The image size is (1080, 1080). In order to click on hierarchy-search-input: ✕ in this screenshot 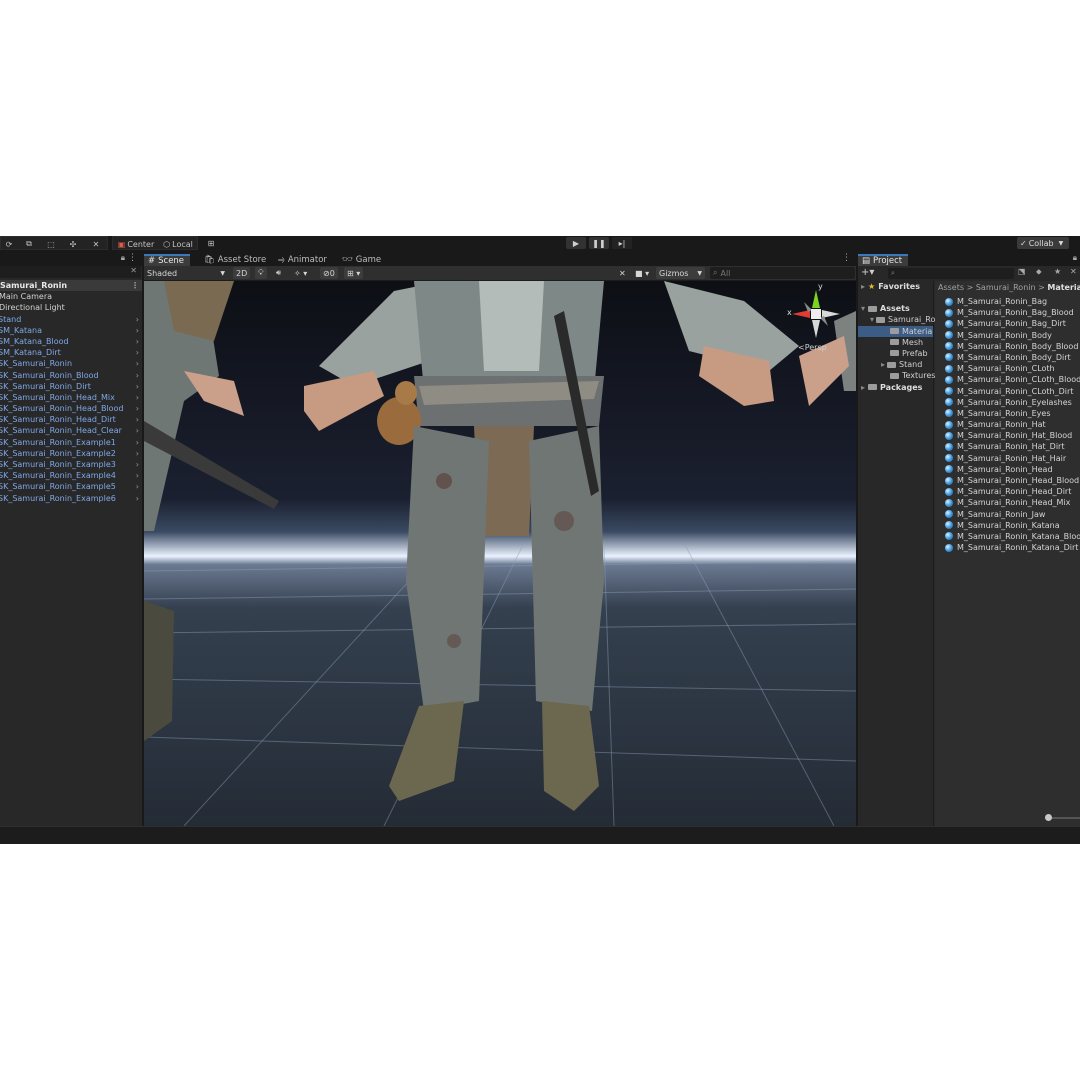, I will do `click(70, 272)`.